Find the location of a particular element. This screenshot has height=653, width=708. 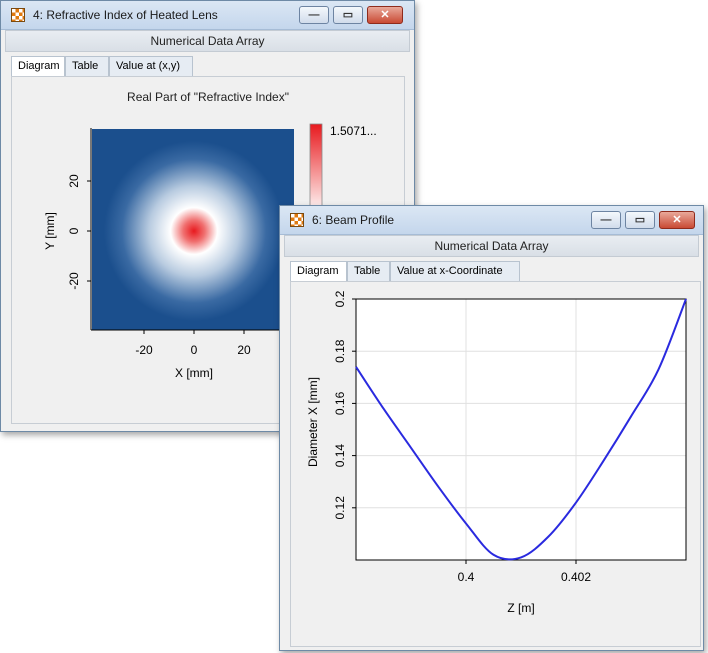

x-tick-label: 0 is located at coordinates (194, 350).